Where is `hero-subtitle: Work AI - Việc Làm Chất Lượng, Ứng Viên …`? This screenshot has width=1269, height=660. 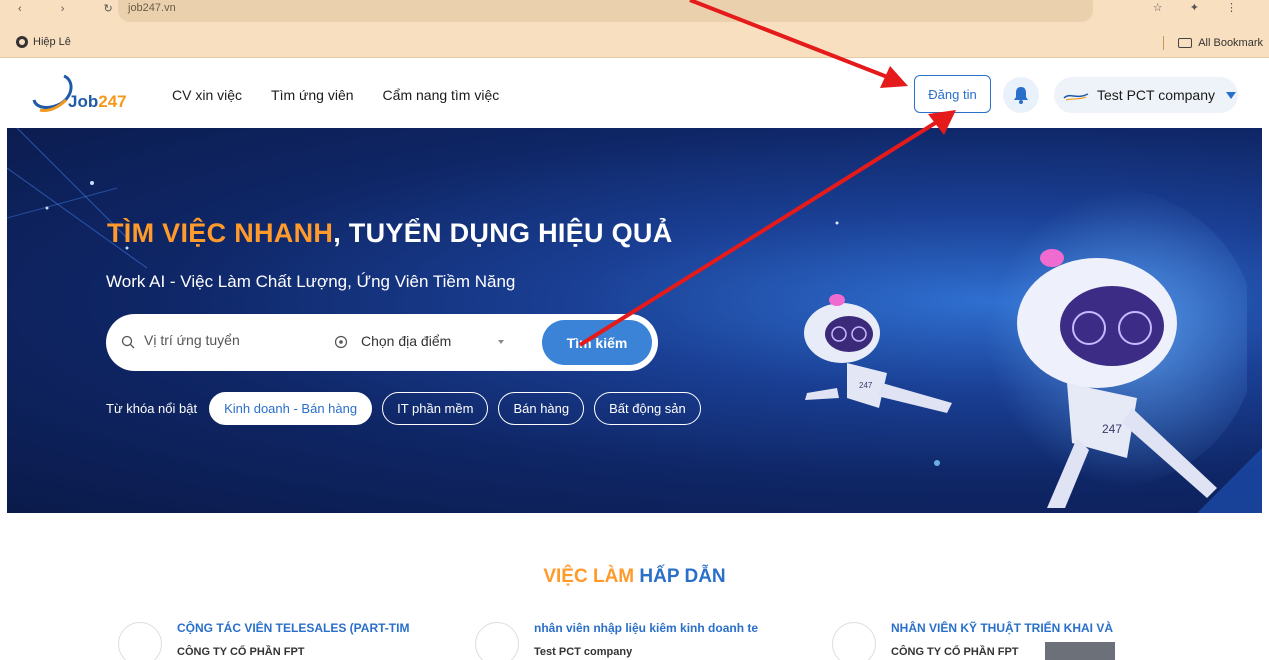 hero-subtitle: Work AI - Việc Làm Chất Lượng, Ứng Viên … is located at coordinates (311, 281).